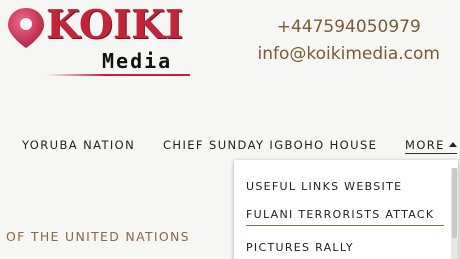  Describe the element at coordinates (452, 144) in the screenshot. I see `caret-up-icon` at that location.